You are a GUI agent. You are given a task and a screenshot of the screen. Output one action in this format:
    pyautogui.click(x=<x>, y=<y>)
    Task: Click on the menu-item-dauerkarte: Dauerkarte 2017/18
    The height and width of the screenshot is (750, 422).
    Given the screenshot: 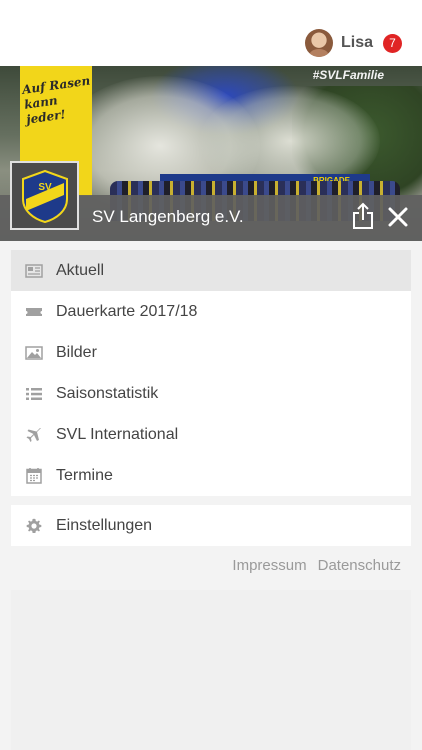 What is the action you would take?
    pyautogui.click(x=211, y=311)
    